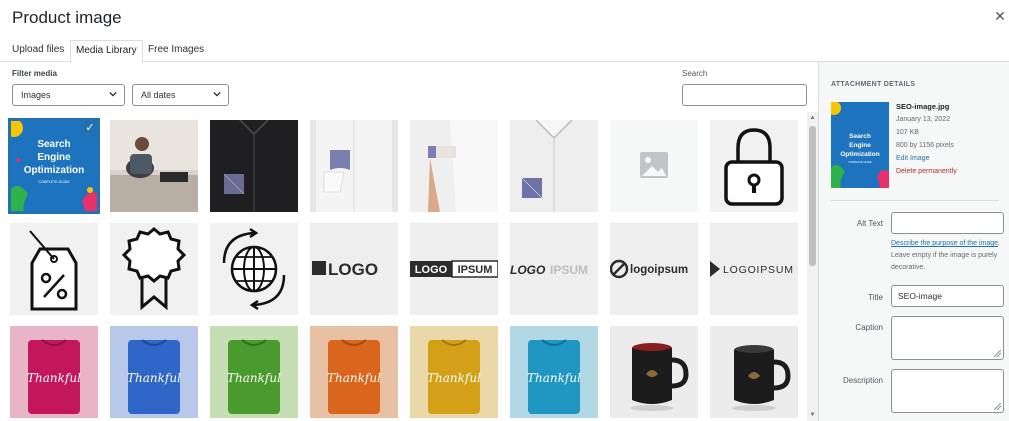 This screenshot has height=421, width=1009. I want to click on dotted-shirt-photo, so click(554, 166).